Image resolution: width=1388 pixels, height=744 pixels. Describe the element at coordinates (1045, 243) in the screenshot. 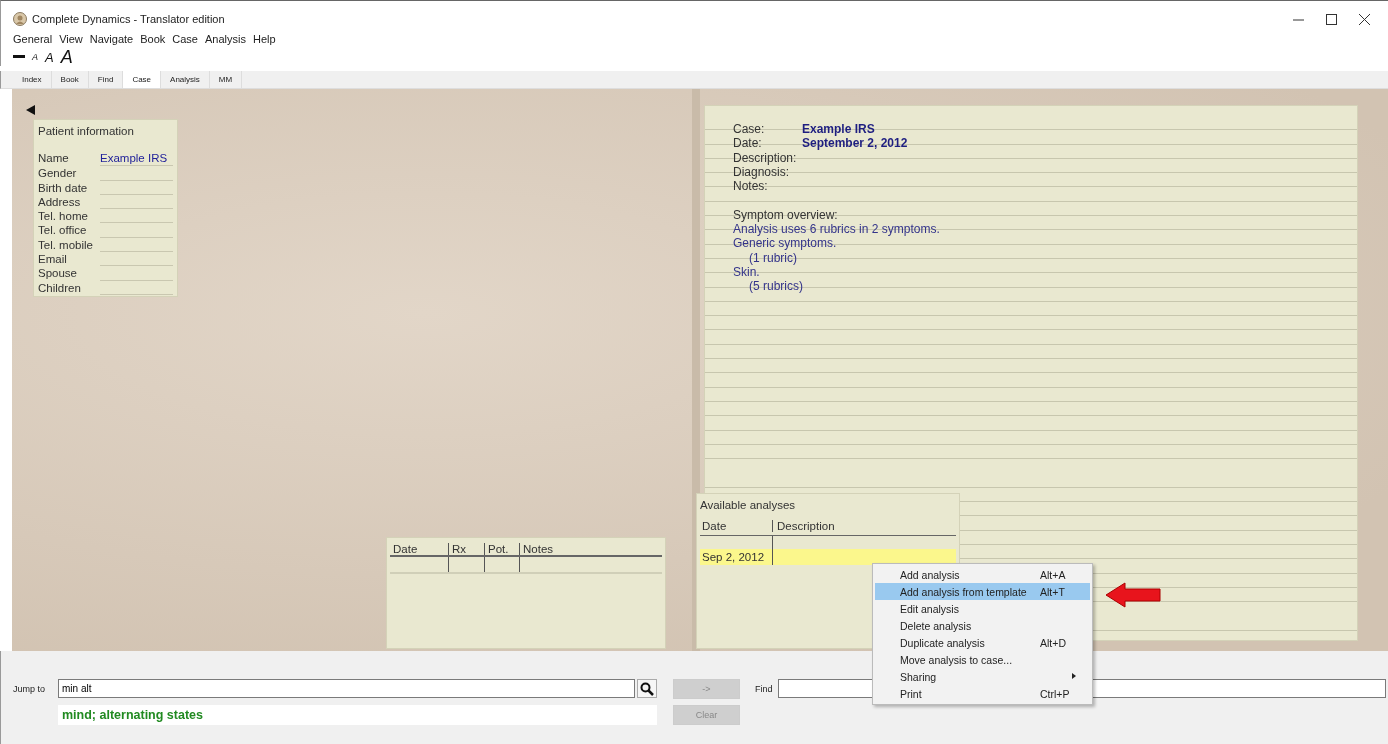

I see `symptom-group: Generic symptoms.` at that location.